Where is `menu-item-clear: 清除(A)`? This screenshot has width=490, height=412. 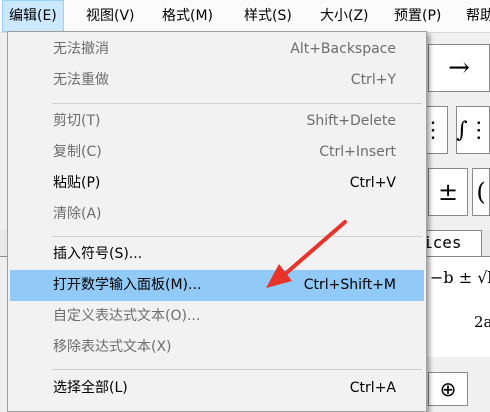
menu-item-clear: 清除(A) is located at coordinates (217, 214).